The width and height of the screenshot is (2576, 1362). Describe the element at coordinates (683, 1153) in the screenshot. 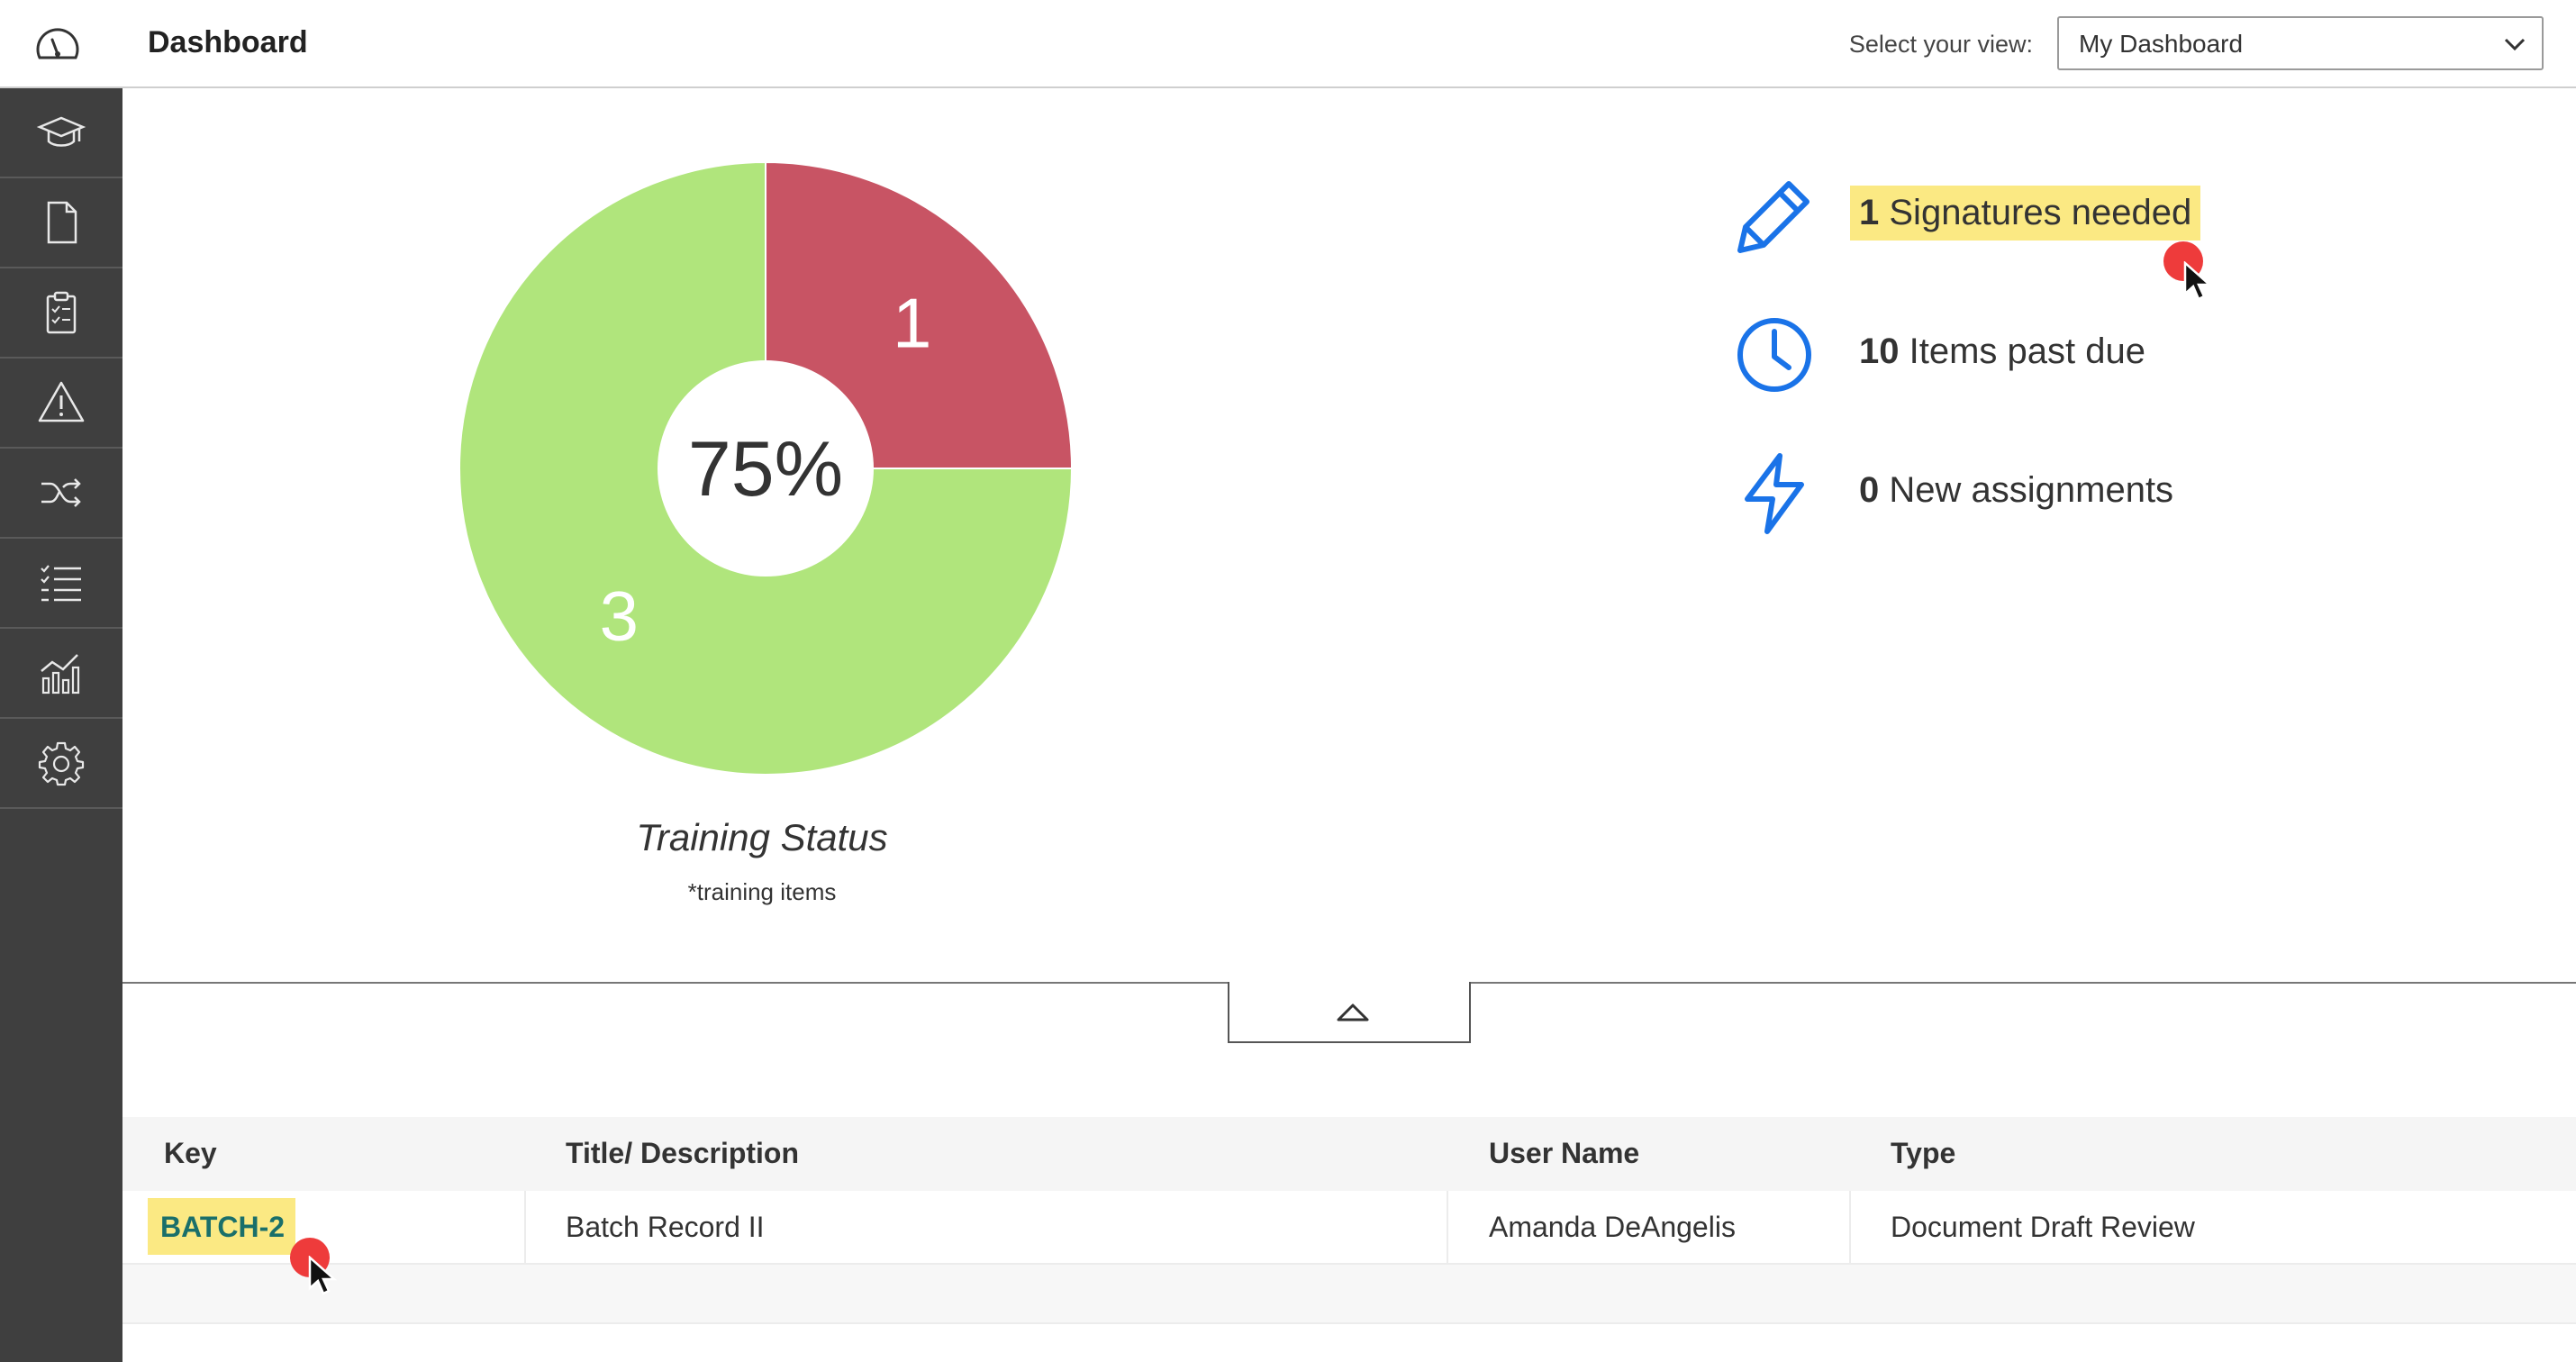

I see `column-header-title: Title/ Description` at that location.